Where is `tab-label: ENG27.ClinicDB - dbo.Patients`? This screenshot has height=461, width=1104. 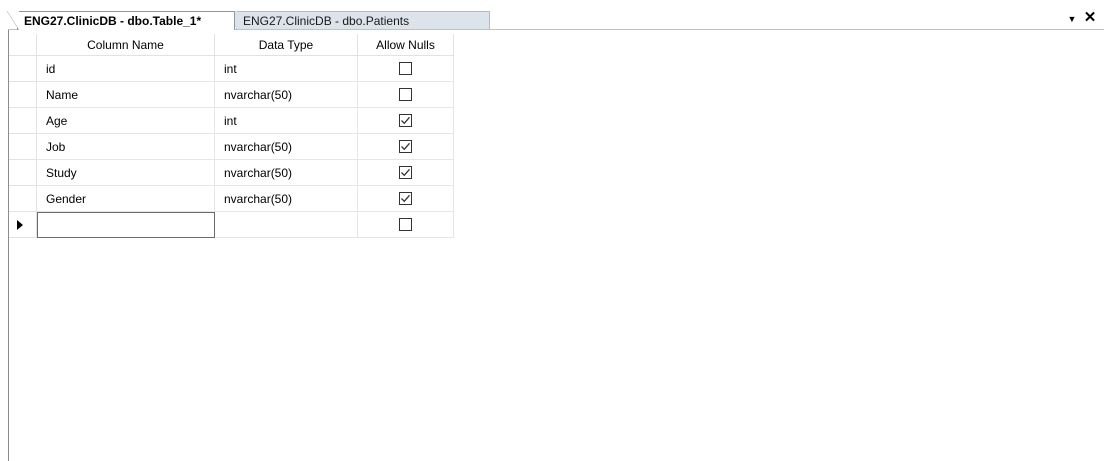
tab-label: ENG27.ClinicDB - dbo.Patients is located at coordinates (326, 21).